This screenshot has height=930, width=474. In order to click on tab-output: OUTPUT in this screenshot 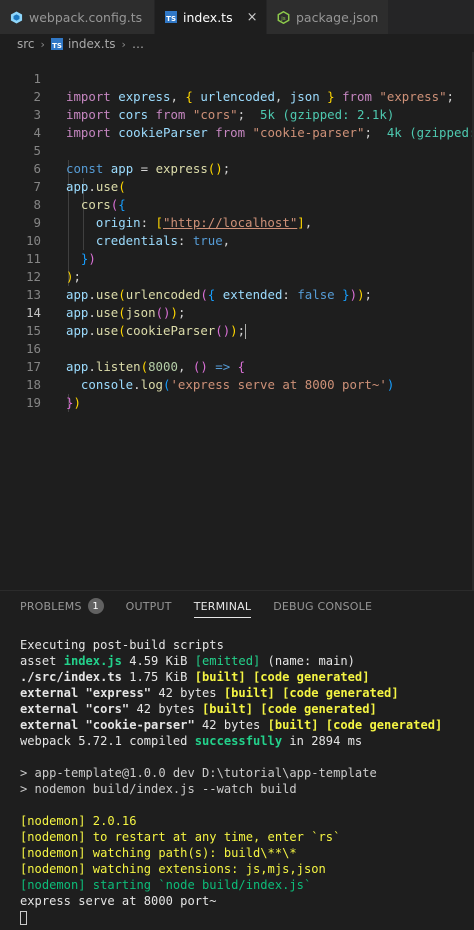, I will do `click(149, 606)`.